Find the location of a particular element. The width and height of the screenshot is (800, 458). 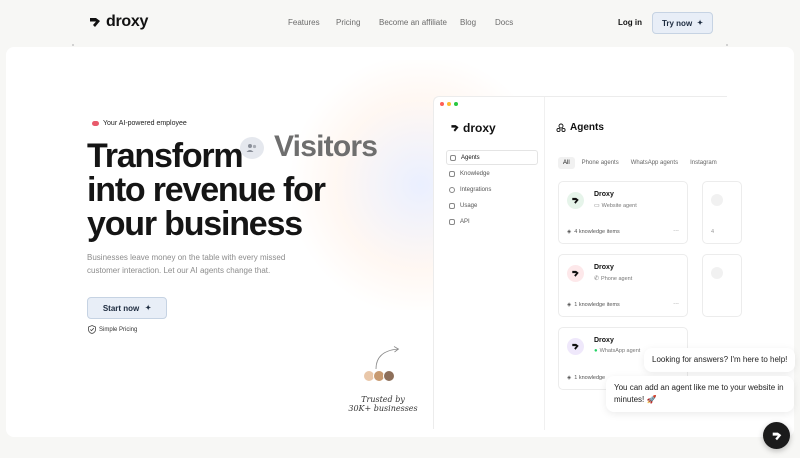

sidebar-item-label: Agents is located at coordinates (470, 157).